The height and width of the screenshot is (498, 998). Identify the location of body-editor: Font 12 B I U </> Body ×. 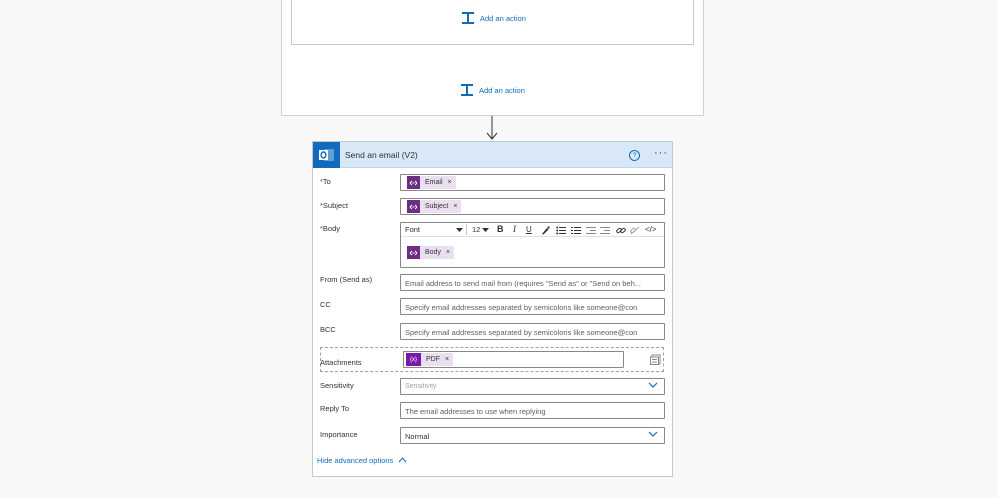
(532, 245).